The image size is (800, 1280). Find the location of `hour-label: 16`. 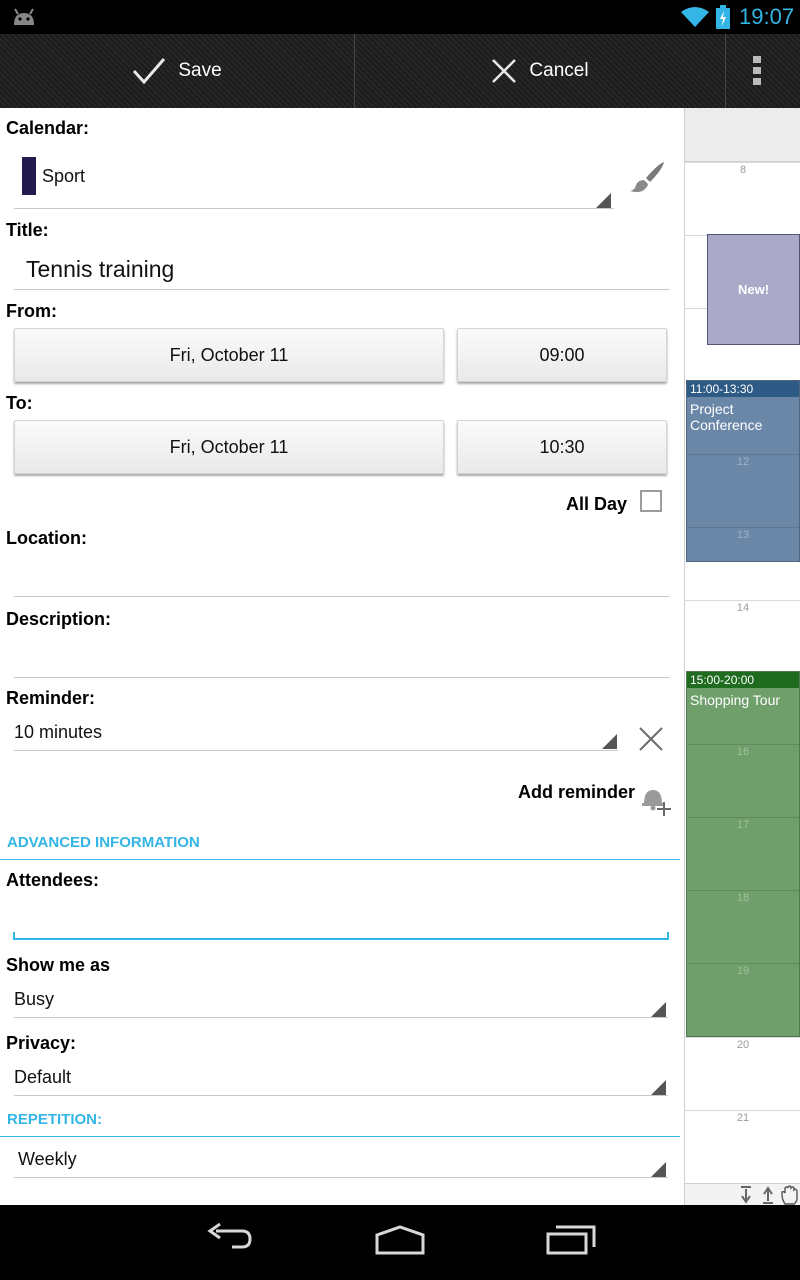

hour-label: 16 is located at coordinates (743, 752).